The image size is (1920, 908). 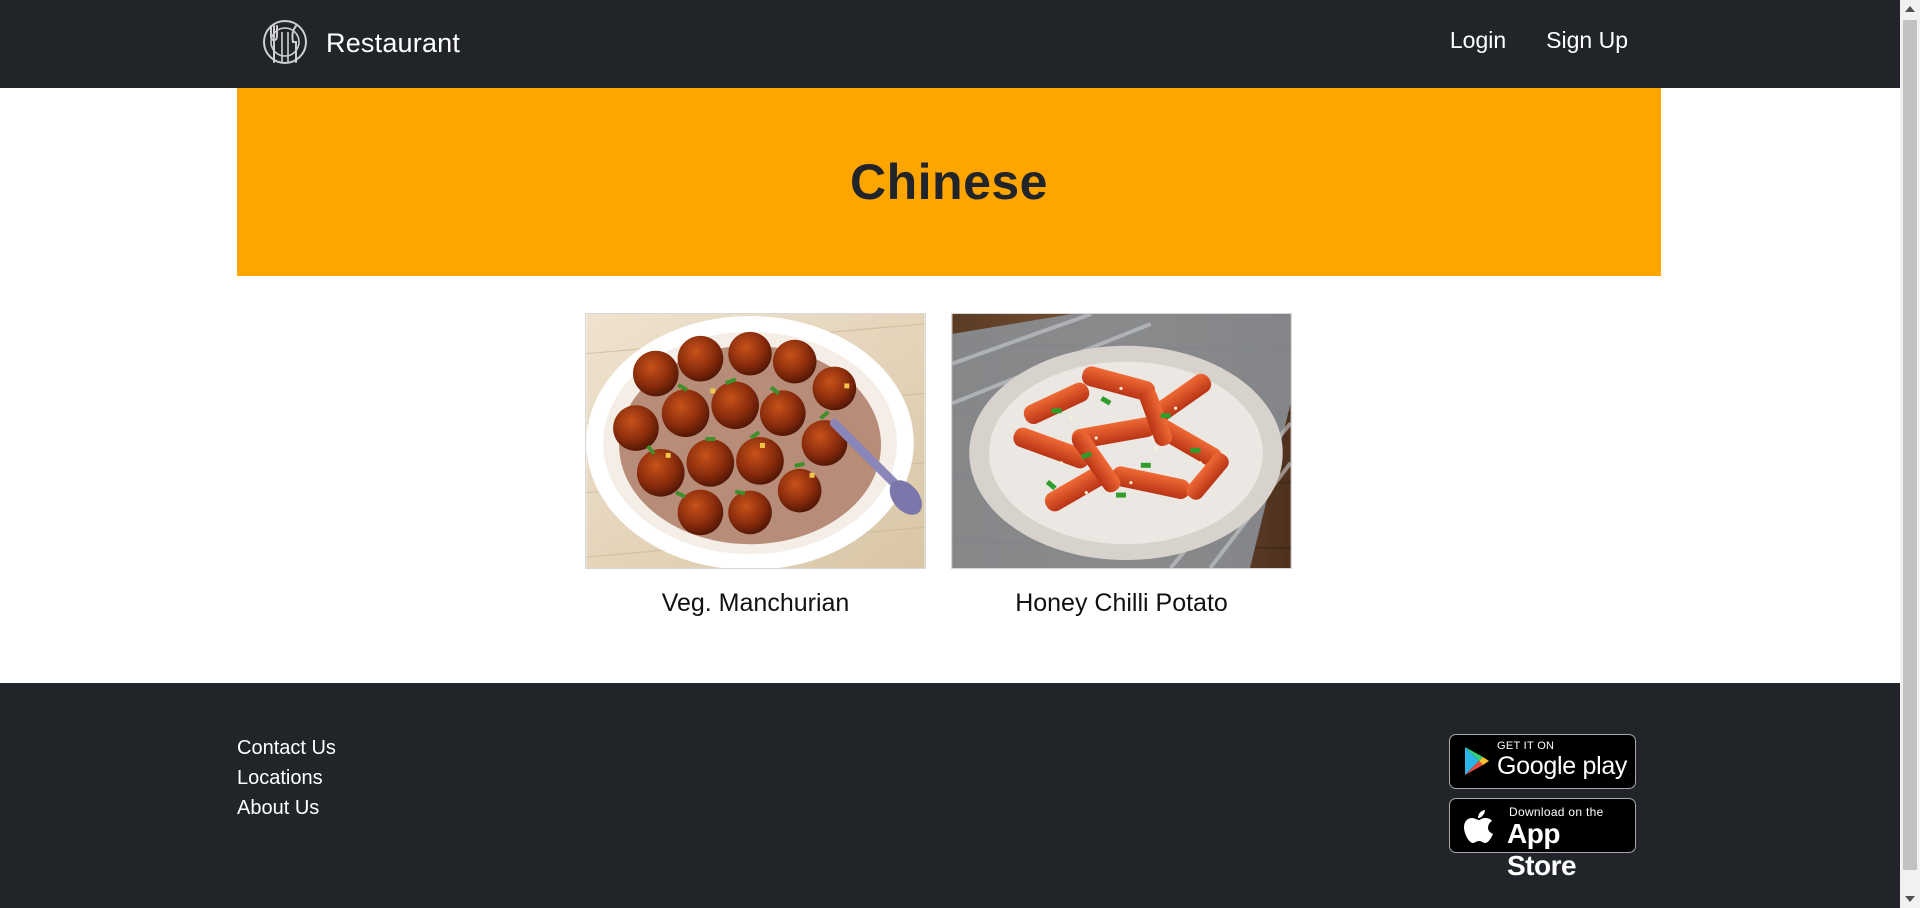 What do you see at coordinates (1121, 441) in the screenshot?
I see `honey-chilli-potato-image` at bounding box center [1121, 441].